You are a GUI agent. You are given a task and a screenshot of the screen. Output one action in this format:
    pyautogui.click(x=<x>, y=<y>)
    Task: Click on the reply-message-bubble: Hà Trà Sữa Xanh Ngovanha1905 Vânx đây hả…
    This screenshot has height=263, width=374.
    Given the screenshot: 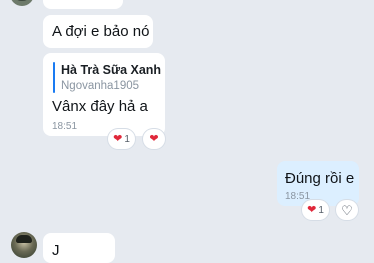 What is the action you would take?
    pyautogui.click(x=104, y=94)
    